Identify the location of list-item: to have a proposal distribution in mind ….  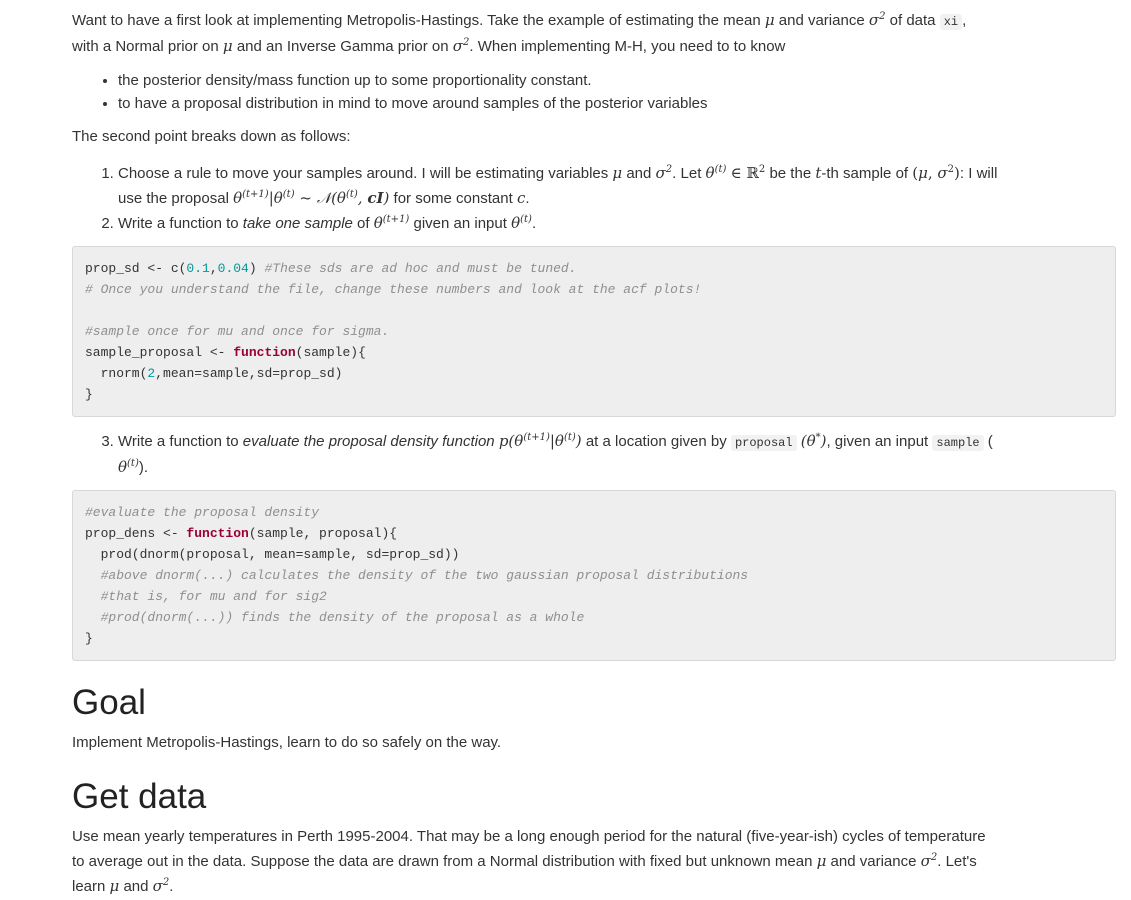
(617, 103).